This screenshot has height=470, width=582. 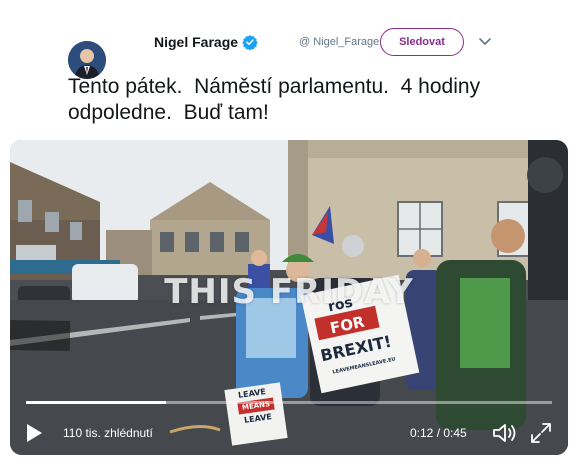 I want to click on chevron-down-icon, so click(x=485, y=41).